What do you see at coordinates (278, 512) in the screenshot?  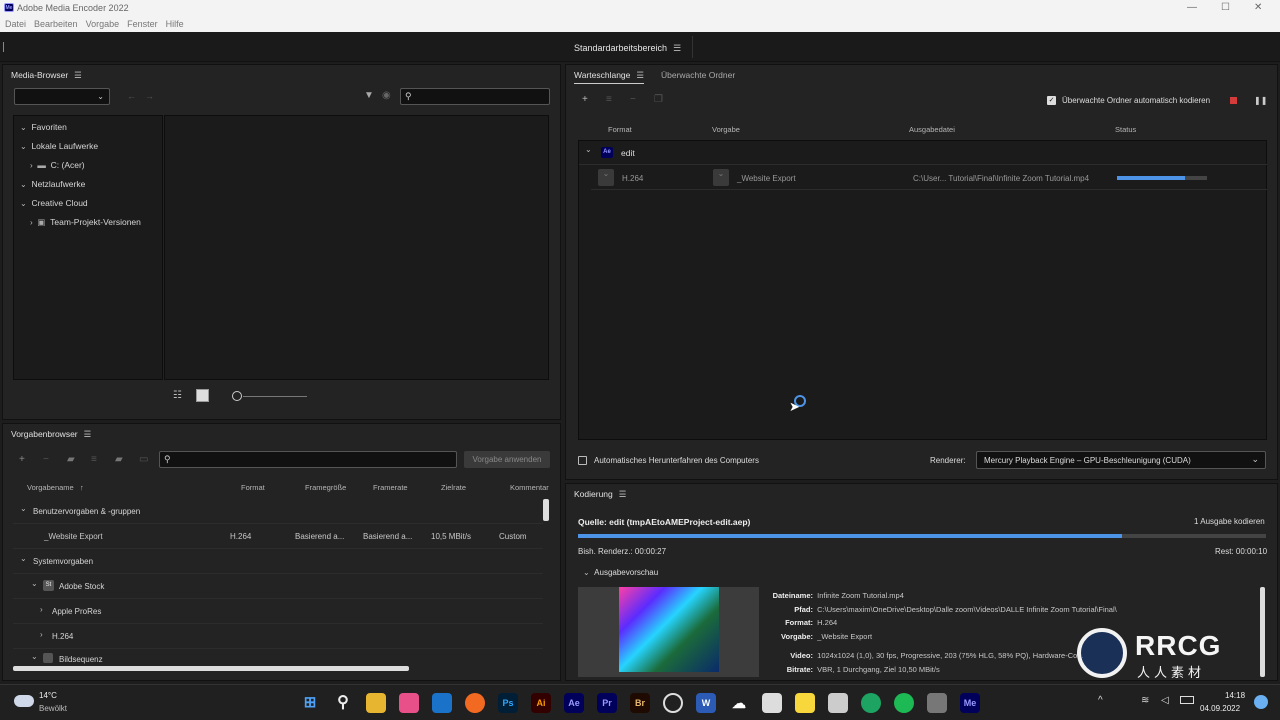 I see `group-row-user: ⌄ Benutzervorgaben & -gruppen` at bounding box center [278, 512].